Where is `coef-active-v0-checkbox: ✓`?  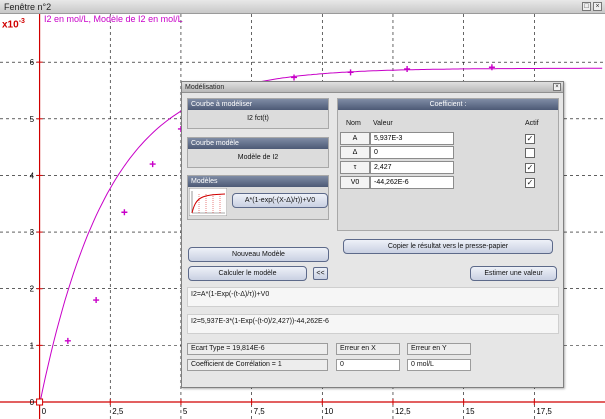
coef-active-v0-checkbox: ✓ is located at coordinates (530, 183).